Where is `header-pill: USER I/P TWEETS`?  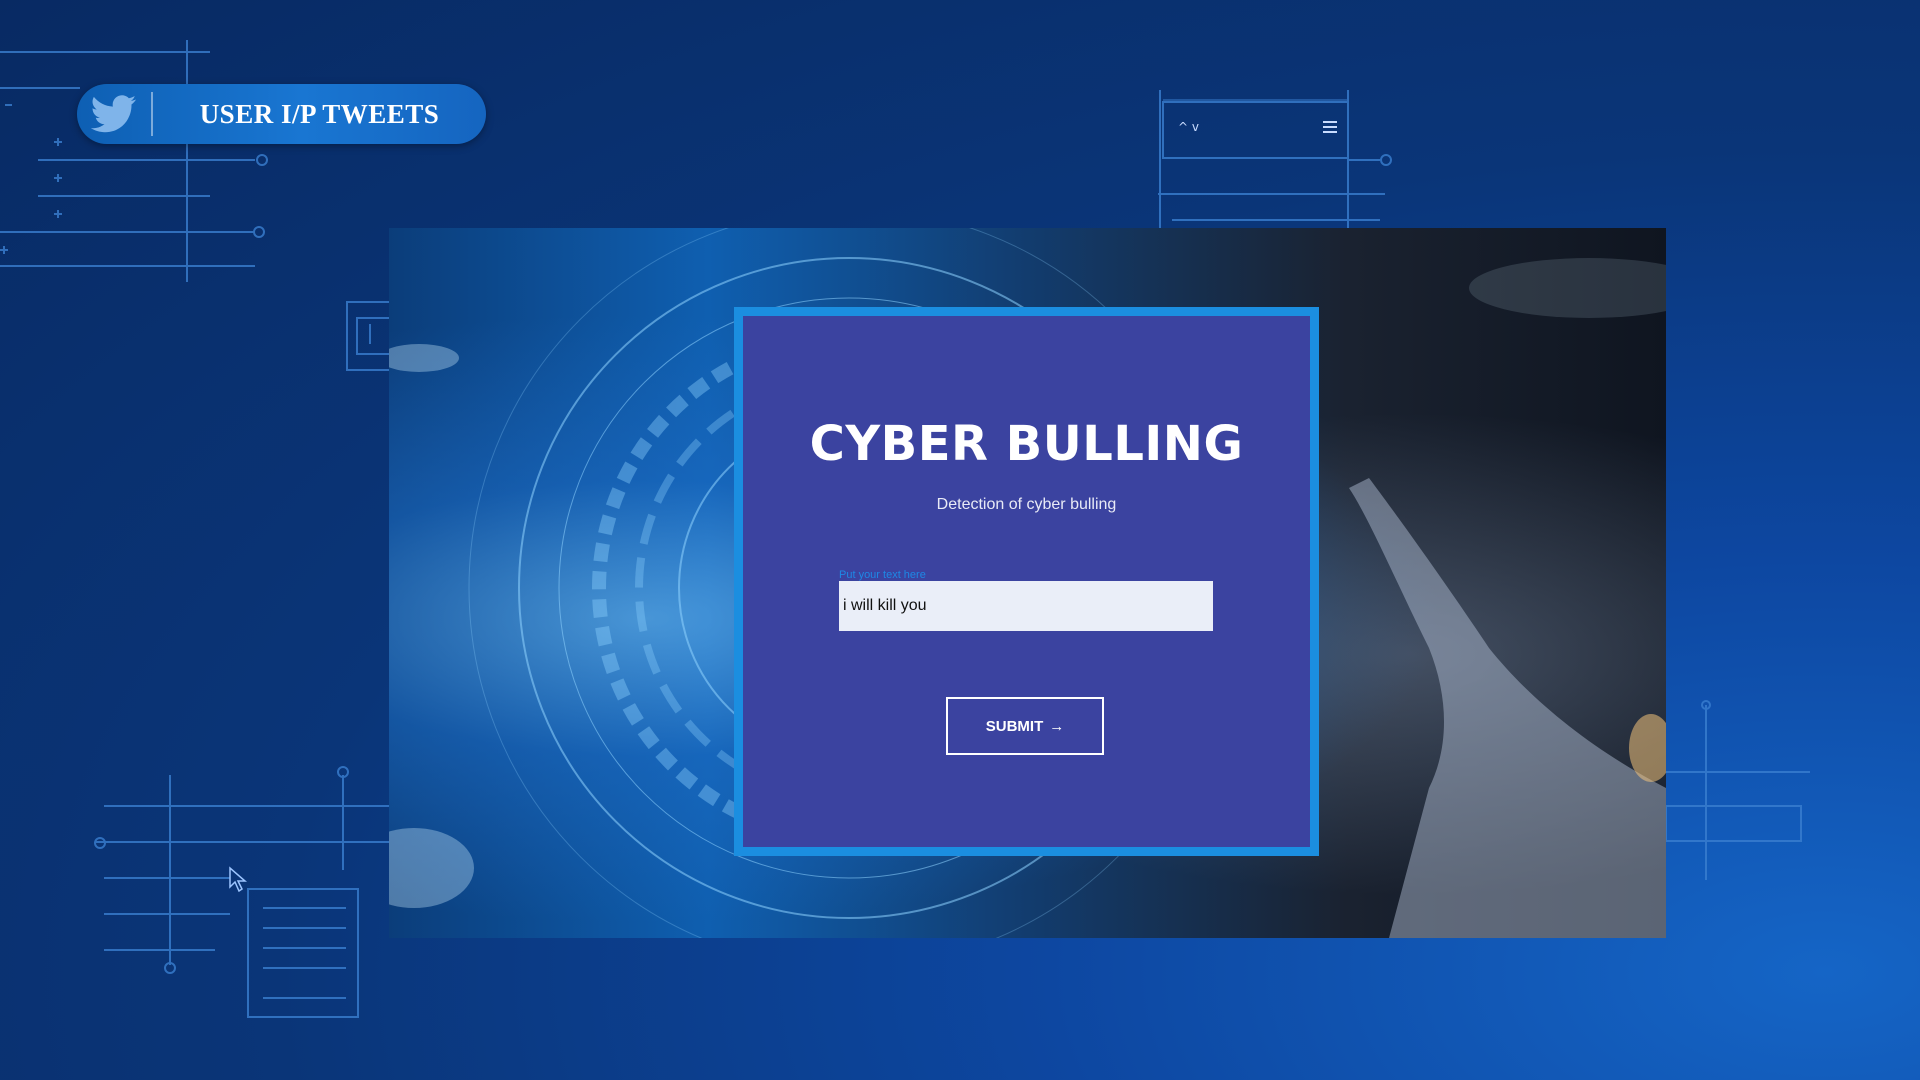 header-pill: USER I/P TWEETS is located at coordinates (281, 114).